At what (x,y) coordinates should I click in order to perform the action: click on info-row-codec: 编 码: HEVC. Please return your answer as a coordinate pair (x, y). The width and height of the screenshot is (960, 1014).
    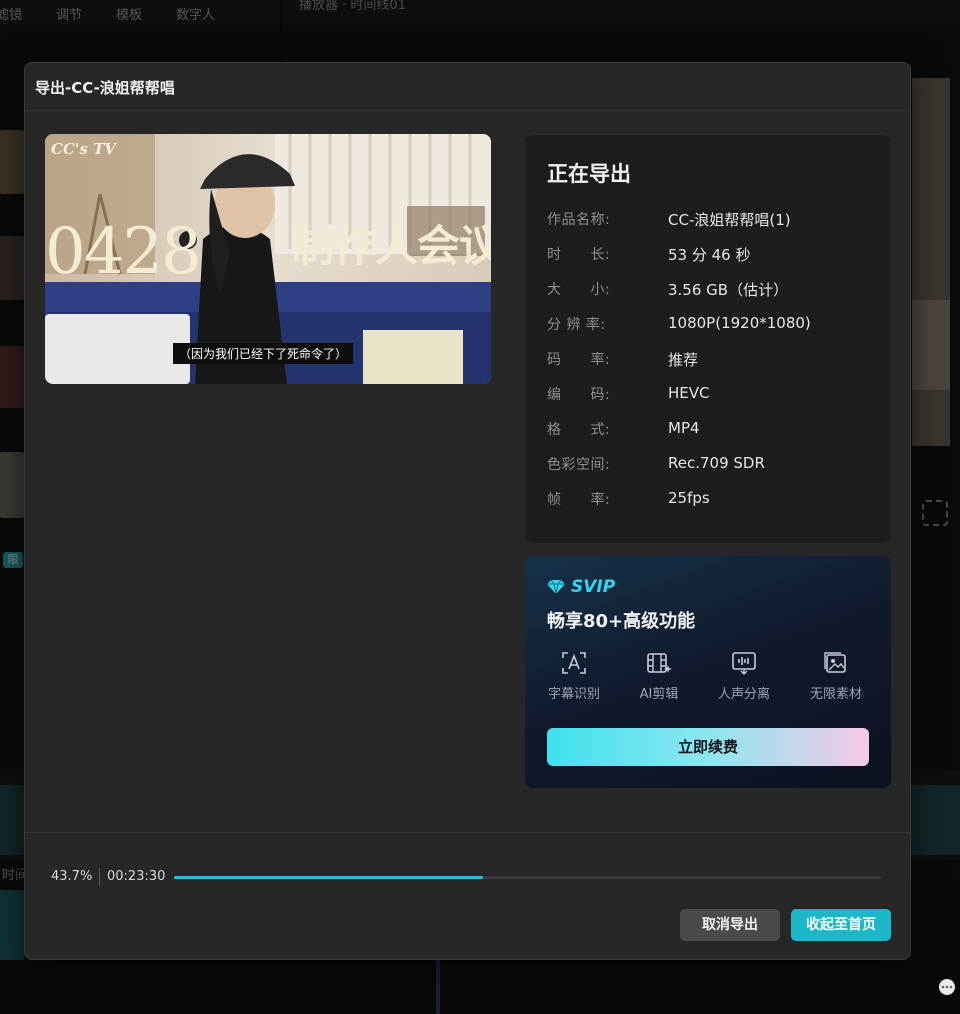
    Looking at the image, I should click on (628, 394).